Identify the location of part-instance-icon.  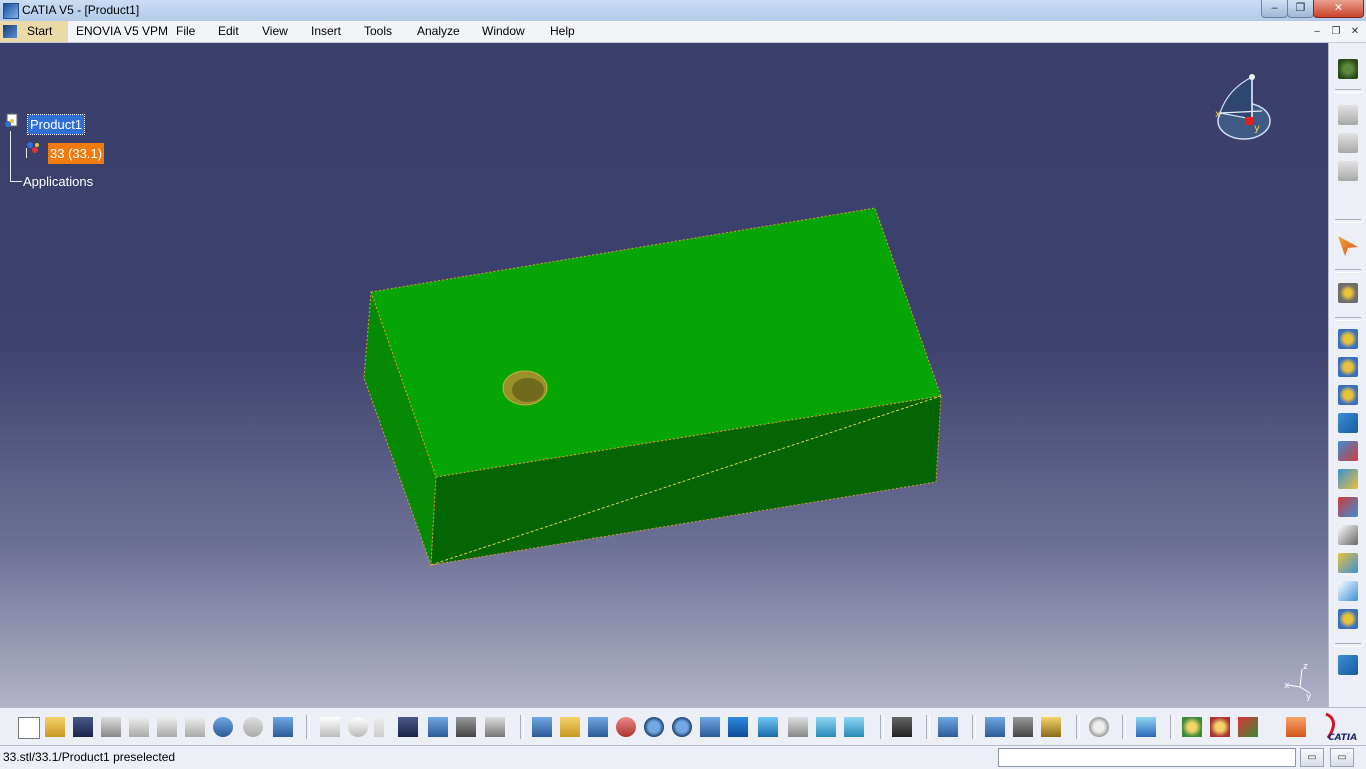
(33, 148).